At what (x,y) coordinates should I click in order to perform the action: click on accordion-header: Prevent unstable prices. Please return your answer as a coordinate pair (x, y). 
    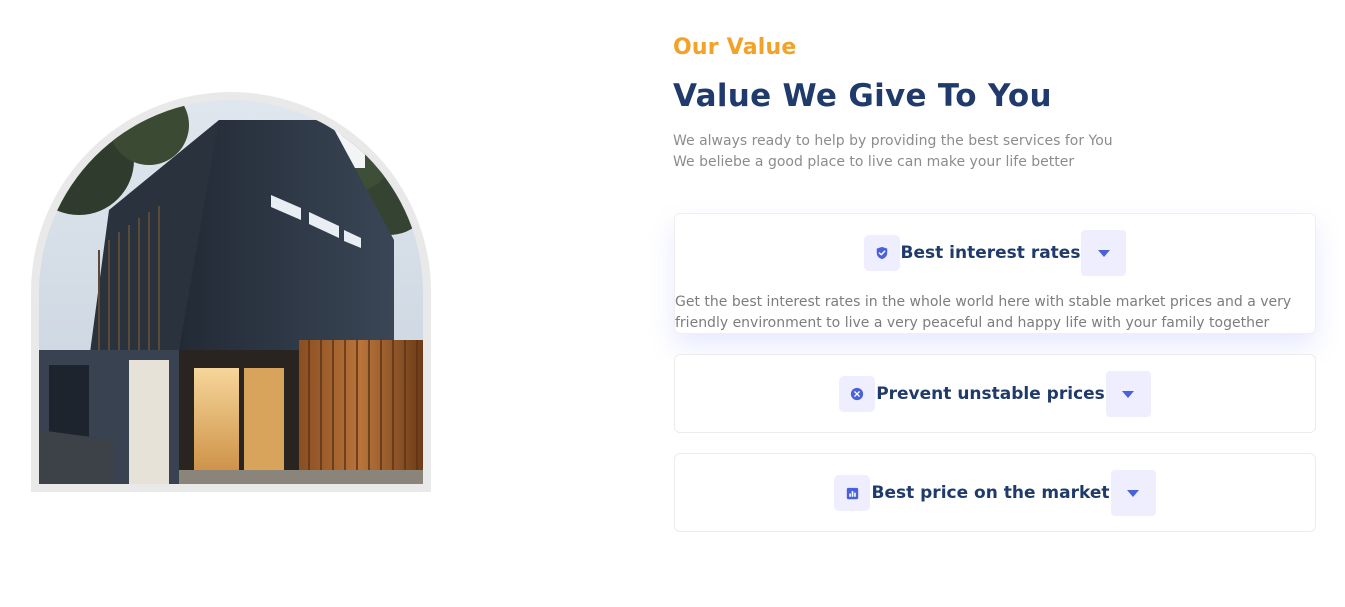
    Looking at the image, I should click on (995, 394).